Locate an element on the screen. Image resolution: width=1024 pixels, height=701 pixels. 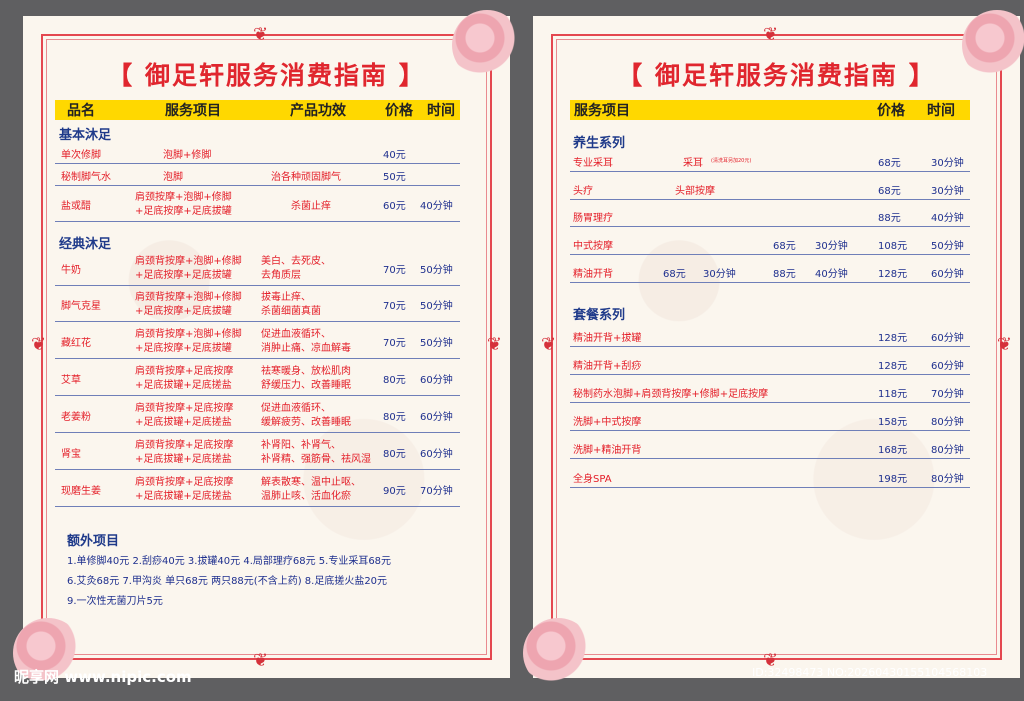
rose-decoration is located at coordinates (558, 653).